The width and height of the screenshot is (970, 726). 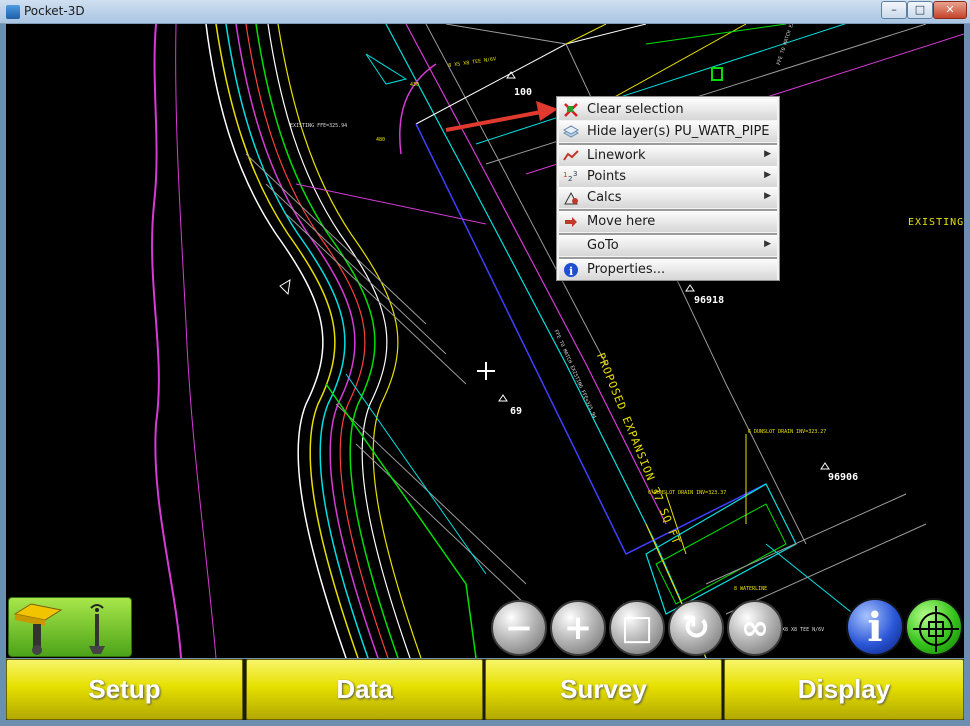 I want to click on menu-item-label: GoTo, so click(x=603, y=245).